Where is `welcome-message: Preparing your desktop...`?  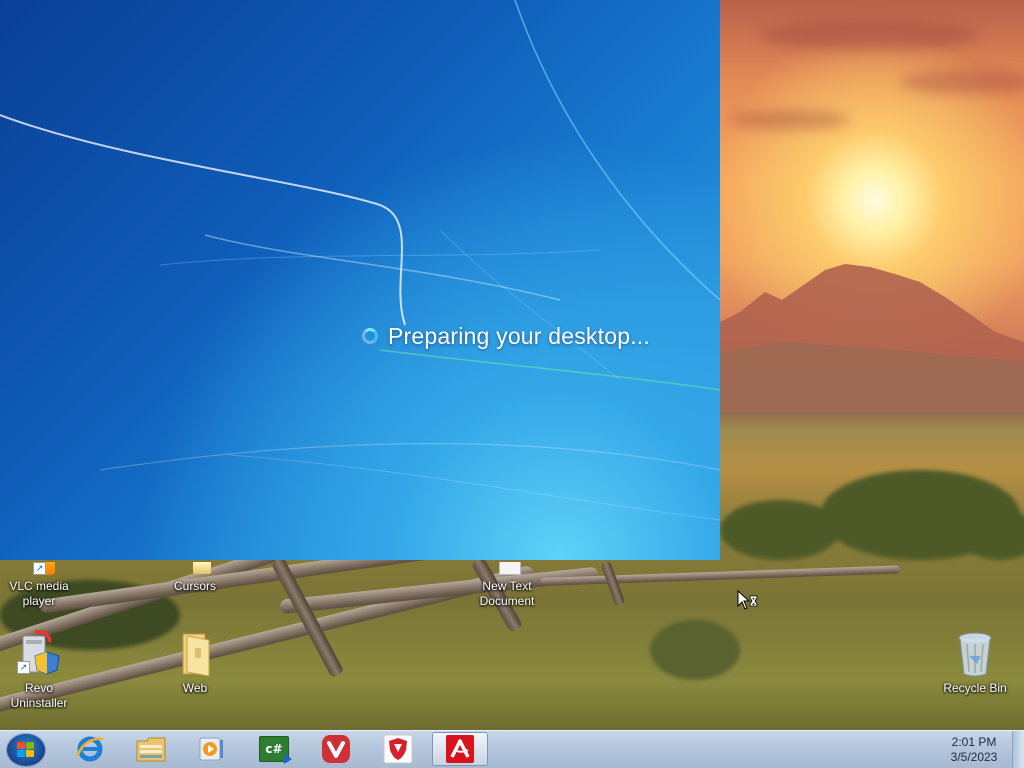
welcome-message: Preparing your desktop... is located at coordinates (519, 335).